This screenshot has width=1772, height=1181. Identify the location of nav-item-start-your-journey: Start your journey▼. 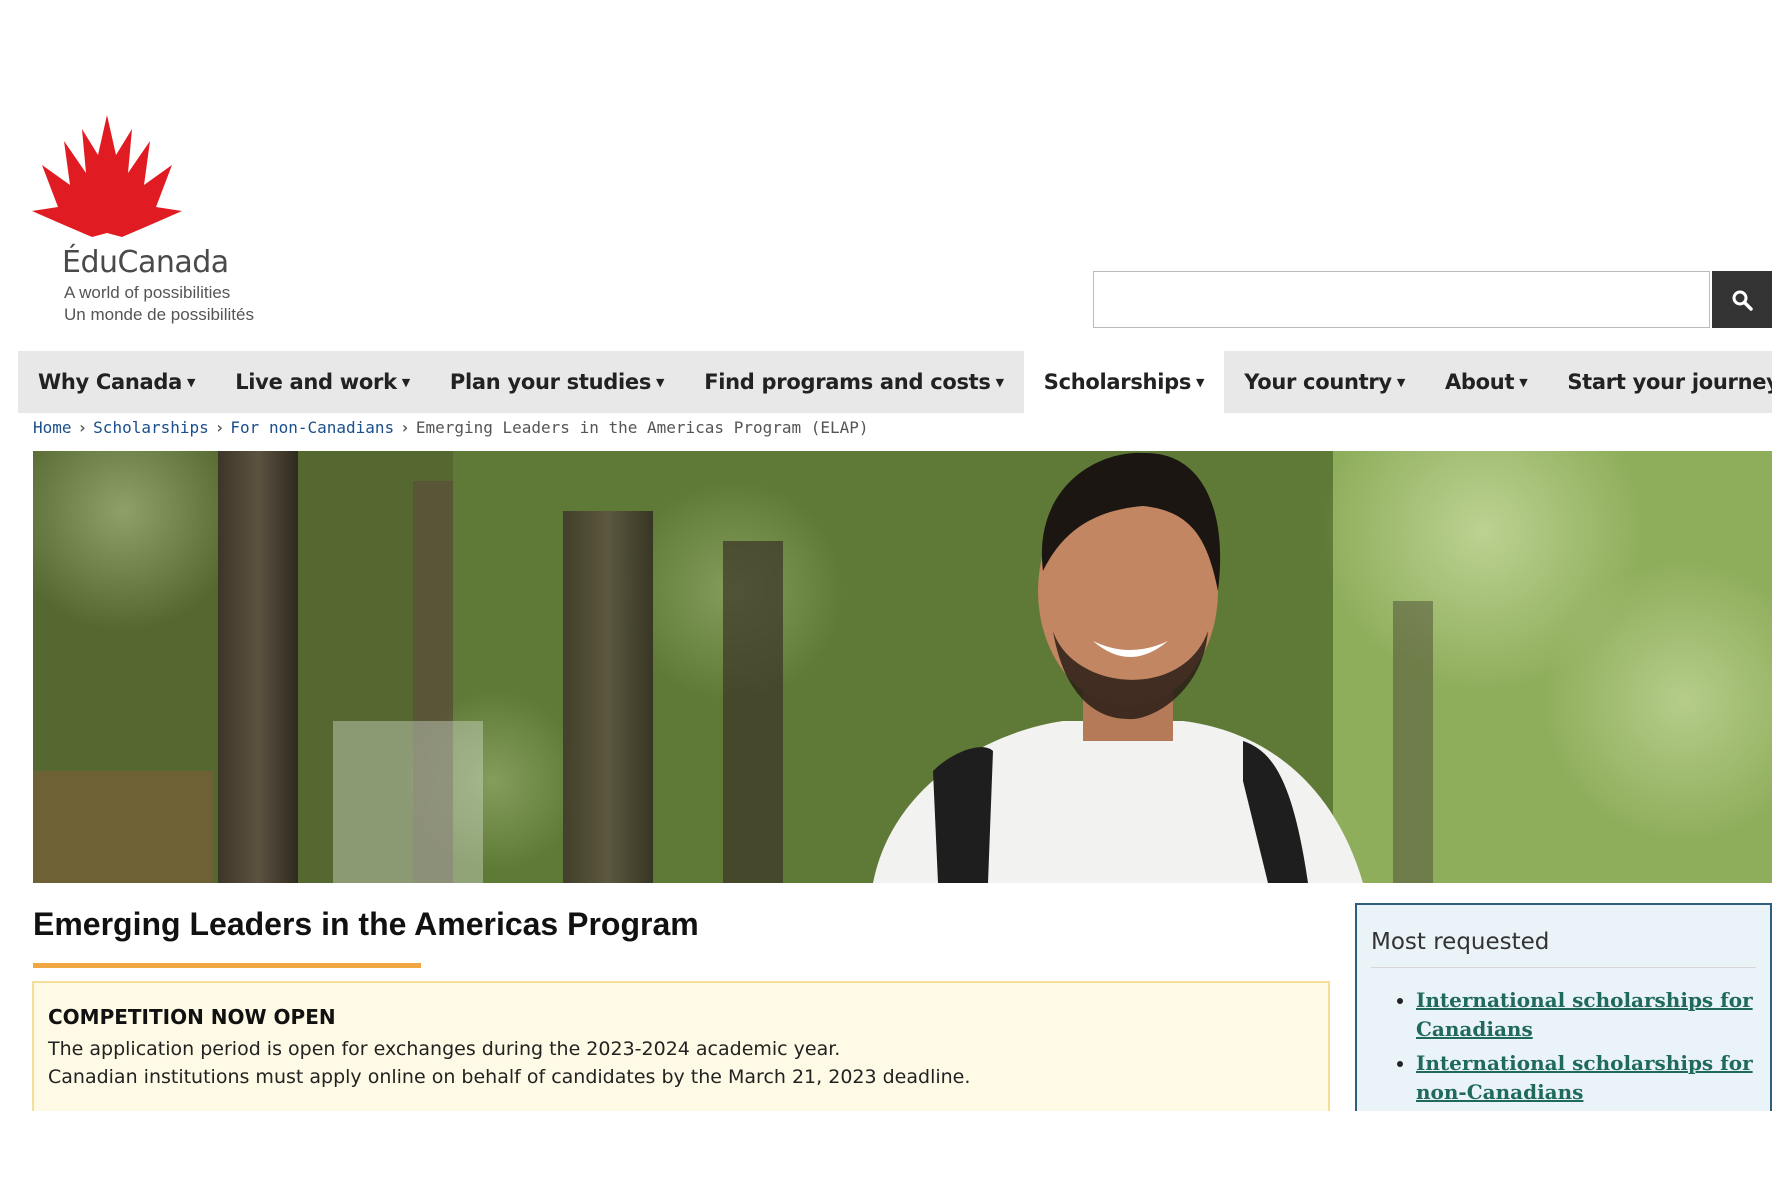
(1659, 382).